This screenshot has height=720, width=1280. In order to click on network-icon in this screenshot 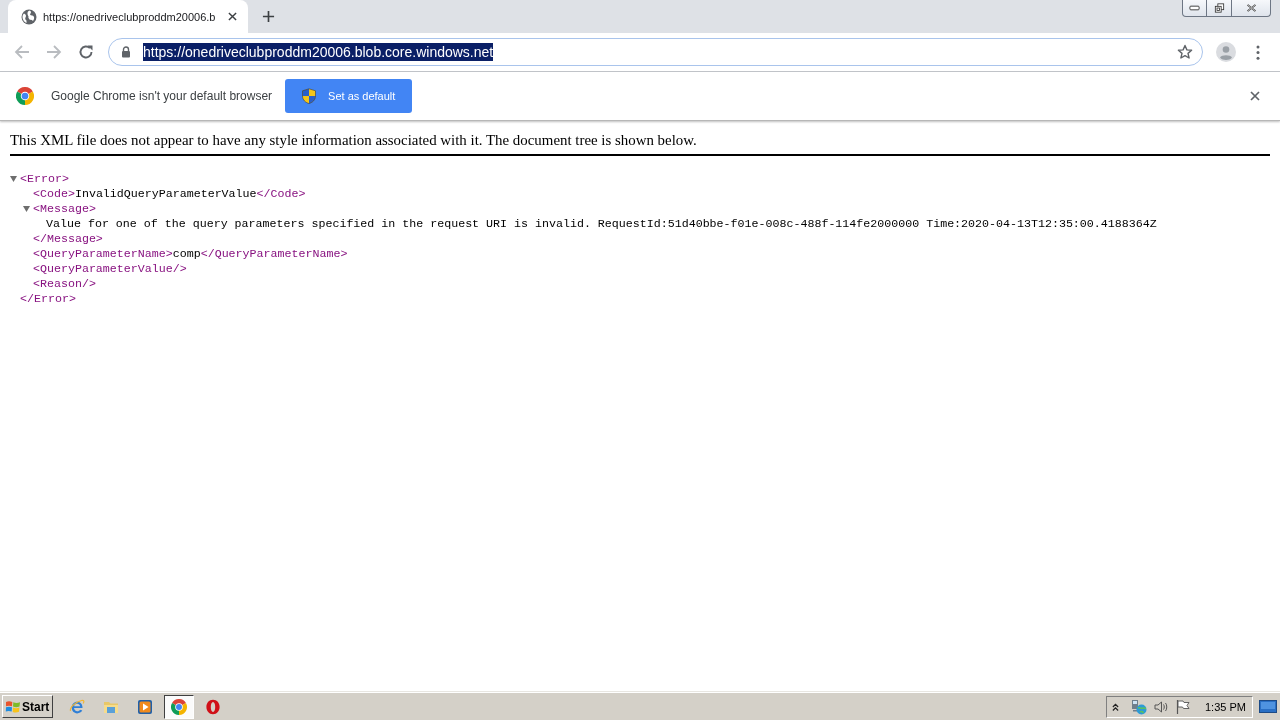, I will do `click(1139, 706)`.